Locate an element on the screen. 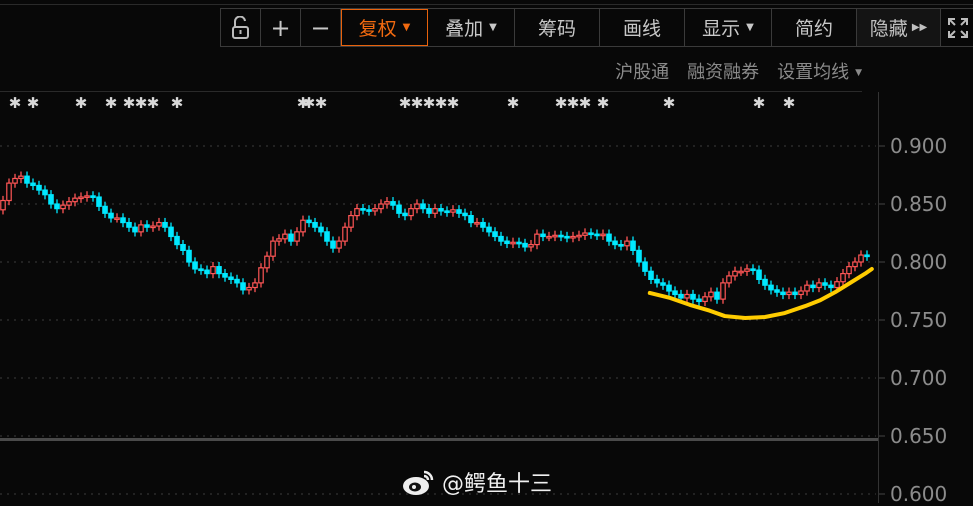 The image size is (973, 506). y-tick-label: 0.800 is located at coordinates (919, 262).